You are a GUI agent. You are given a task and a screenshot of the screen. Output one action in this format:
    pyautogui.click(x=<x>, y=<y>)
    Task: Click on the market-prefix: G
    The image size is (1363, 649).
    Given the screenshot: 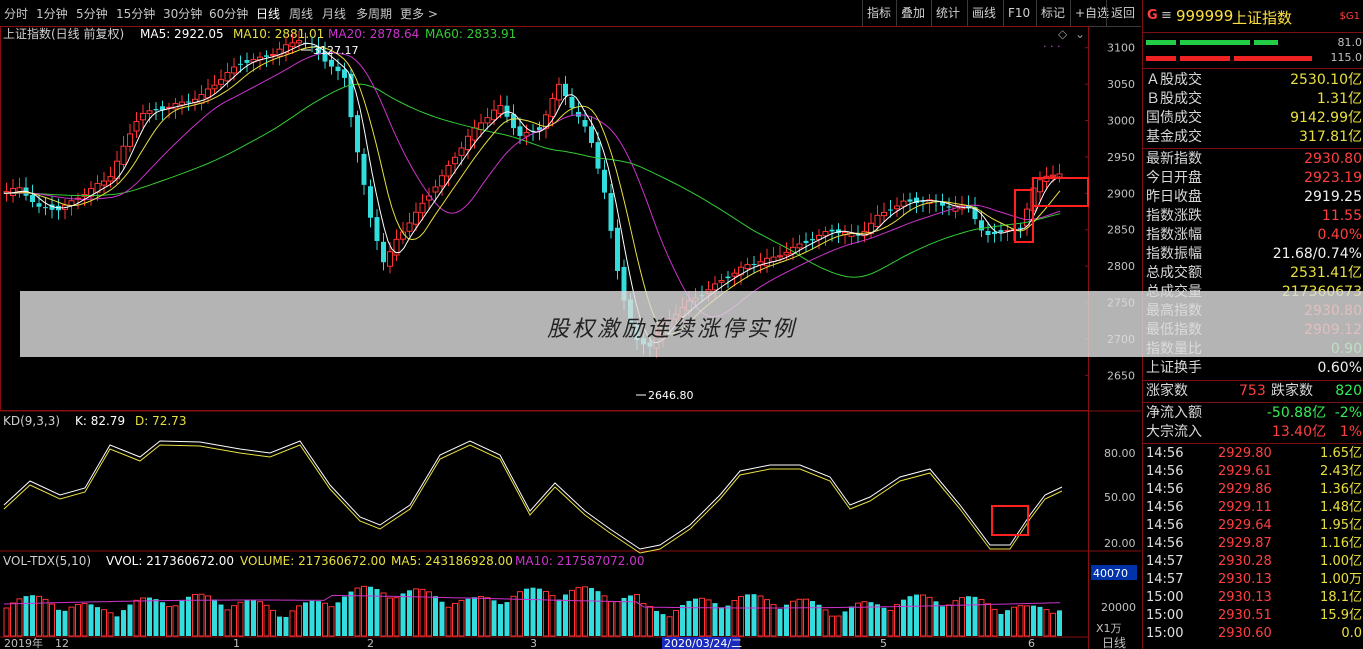 What is the action you would take?
    pyautogui.click(x=1152, y=15)
    